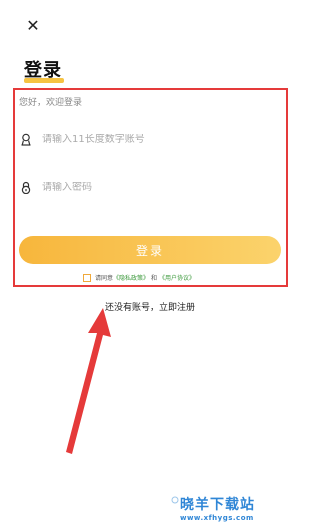 The height and width of the screenshot is (528, 320). What do you see at coordinates (88, 381) in the screenshot?
I see `annotation-arrow` at bounding box center [88, 381].